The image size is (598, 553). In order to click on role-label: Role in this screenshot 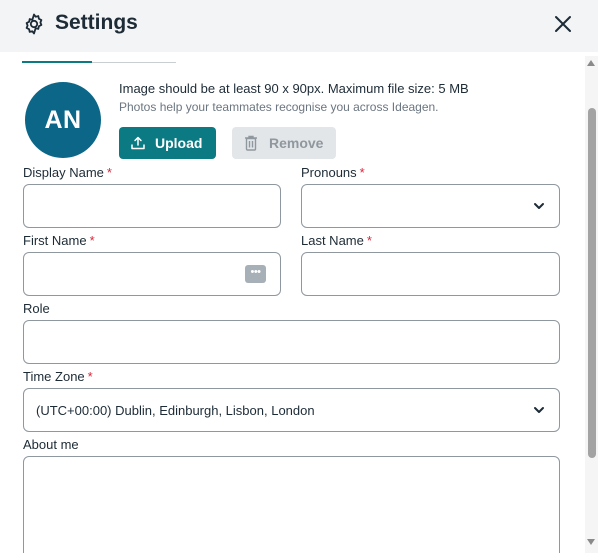, I will do `click(36, 308)`.